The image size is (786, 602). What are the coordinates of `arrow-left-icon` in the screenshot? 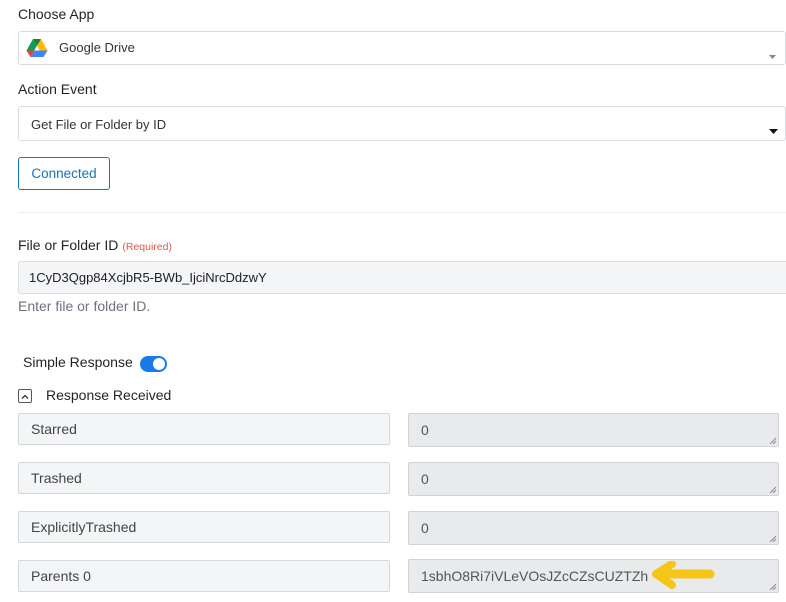 It's located at (683, 575).